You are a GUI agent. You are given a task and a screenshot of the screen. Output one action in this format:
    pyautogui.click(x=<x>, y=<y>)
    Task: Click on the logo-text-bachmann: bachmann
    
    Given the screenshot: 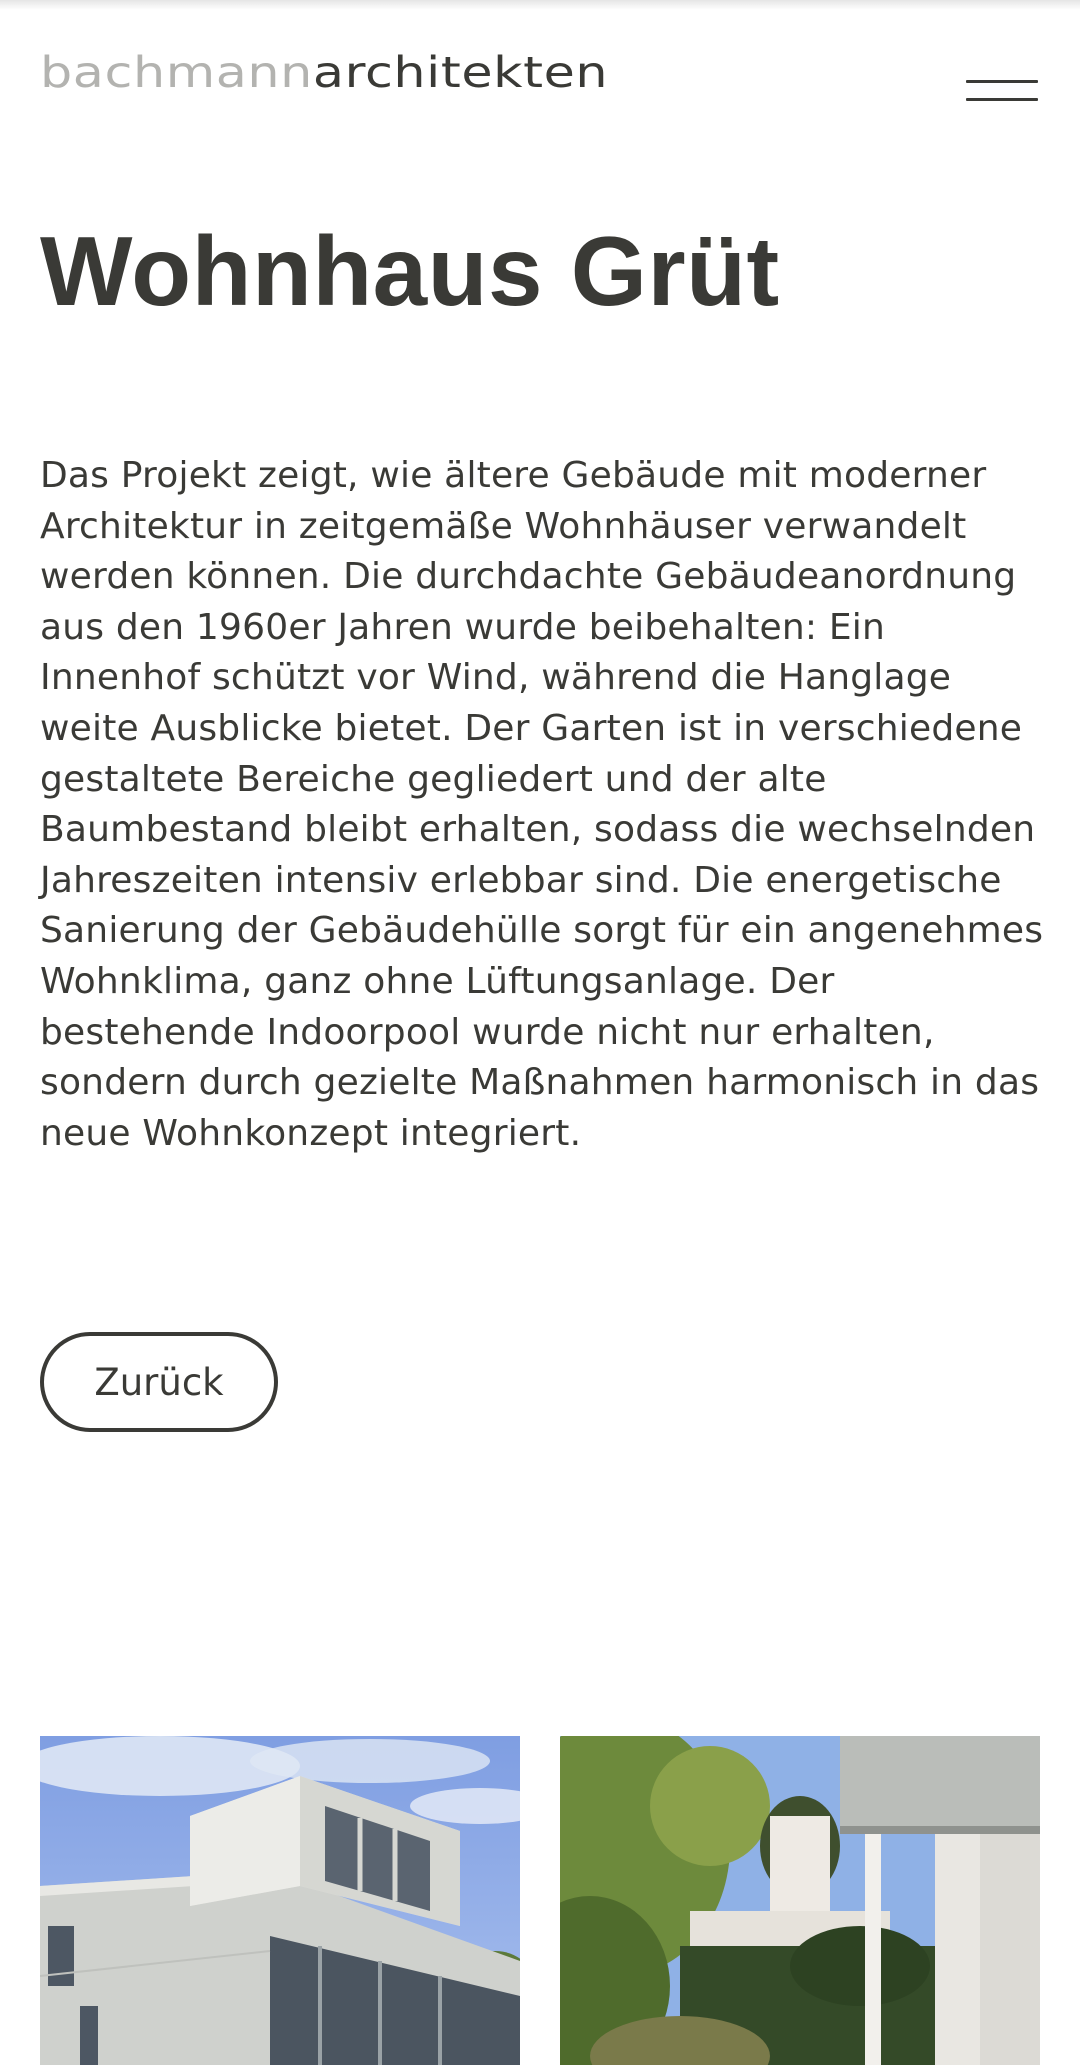 What is the action you would take?
    pyautogui.click(x=176, y=73)
    